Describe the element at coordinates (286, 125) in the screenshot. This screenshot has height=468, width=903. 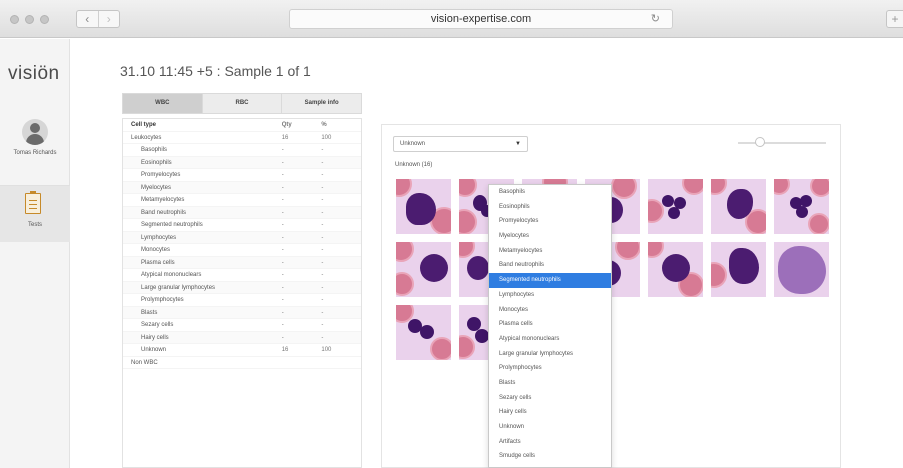
I see `column-header-qty: Qty` at that location.